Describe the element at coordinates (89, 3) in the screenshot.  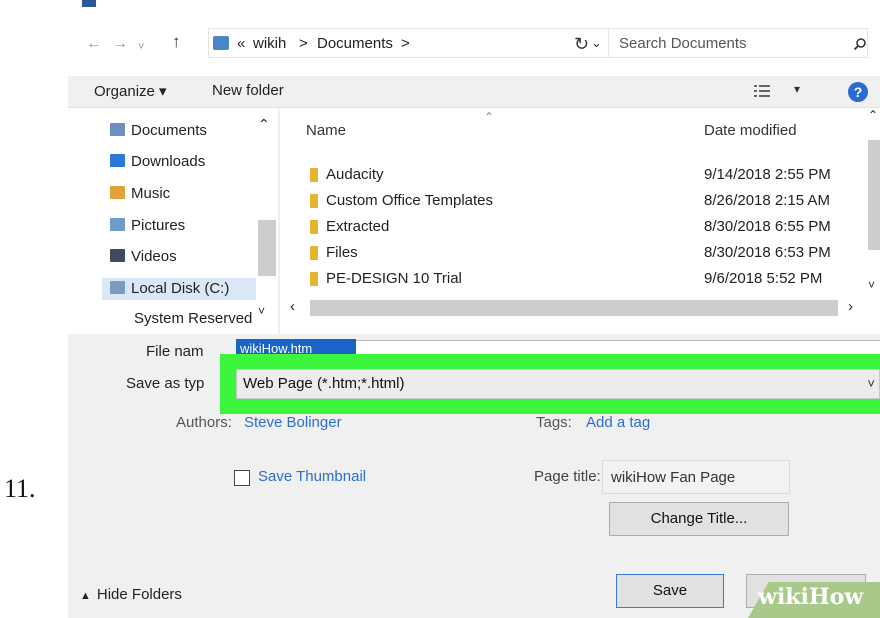
I see `app-icon` at that location.